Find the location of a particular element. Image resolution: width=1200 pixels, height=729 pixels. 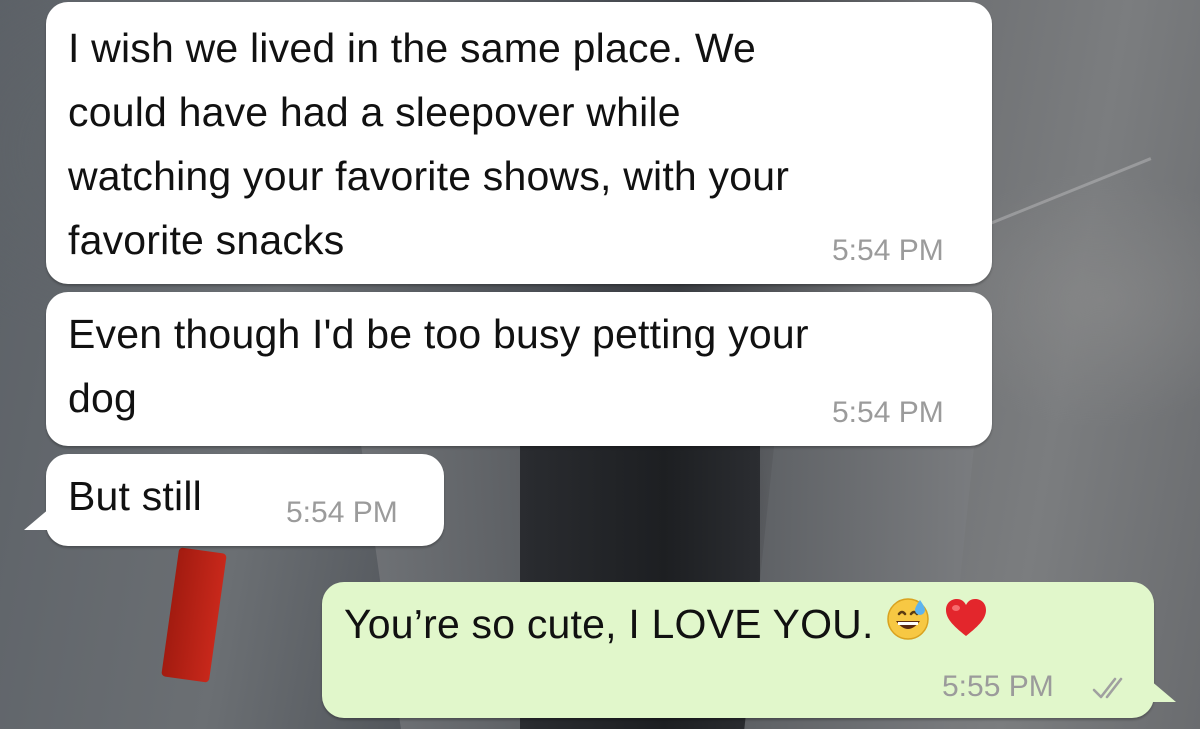

message-text: You’re so cute, I LOVE YOU. is located at coordinates (667, 626).